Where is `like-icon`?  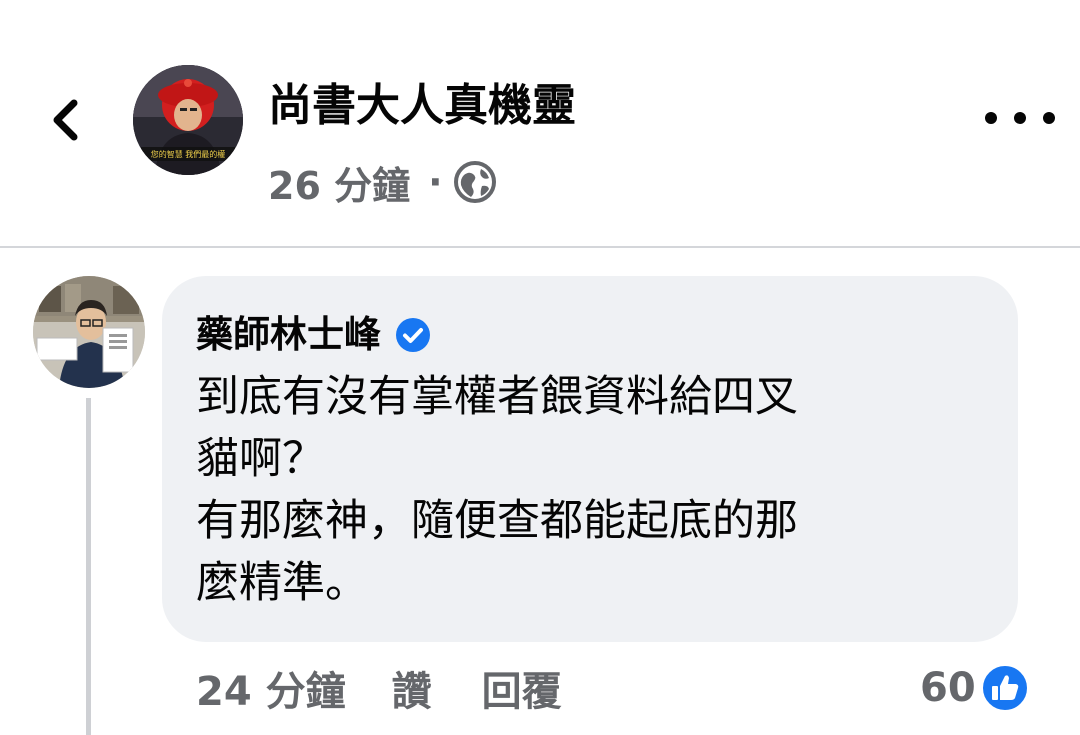 like-icon is located at coordinates (1004, 688).